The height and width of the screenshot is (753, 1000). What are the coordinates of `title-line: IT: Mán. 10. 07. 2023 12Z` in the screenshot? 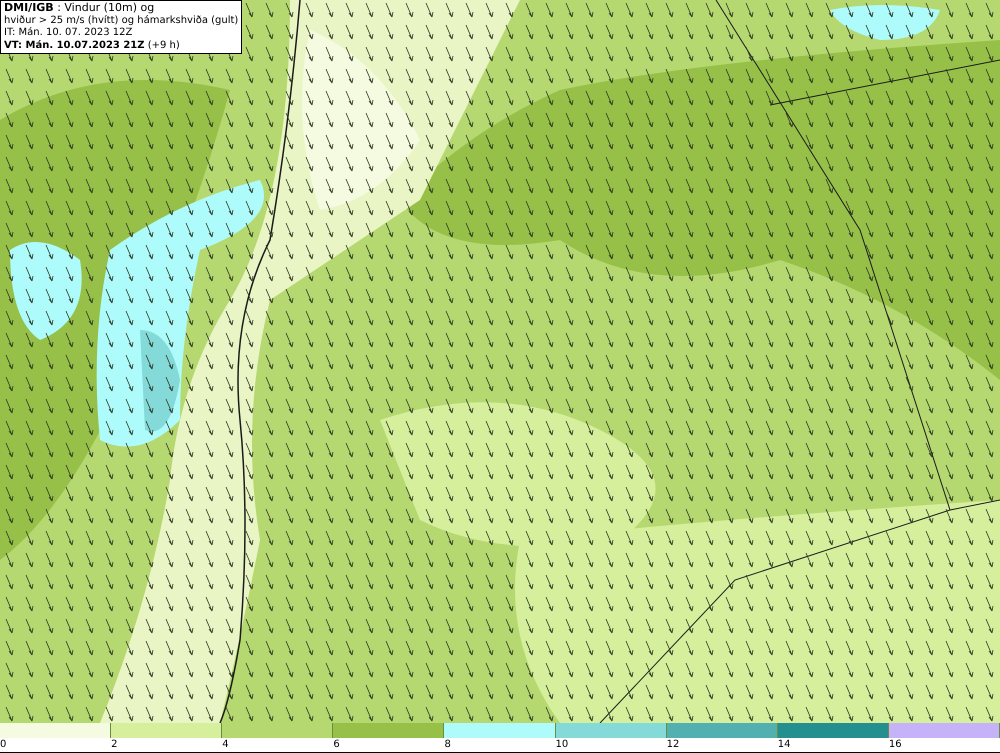 It's located at (69, 33).